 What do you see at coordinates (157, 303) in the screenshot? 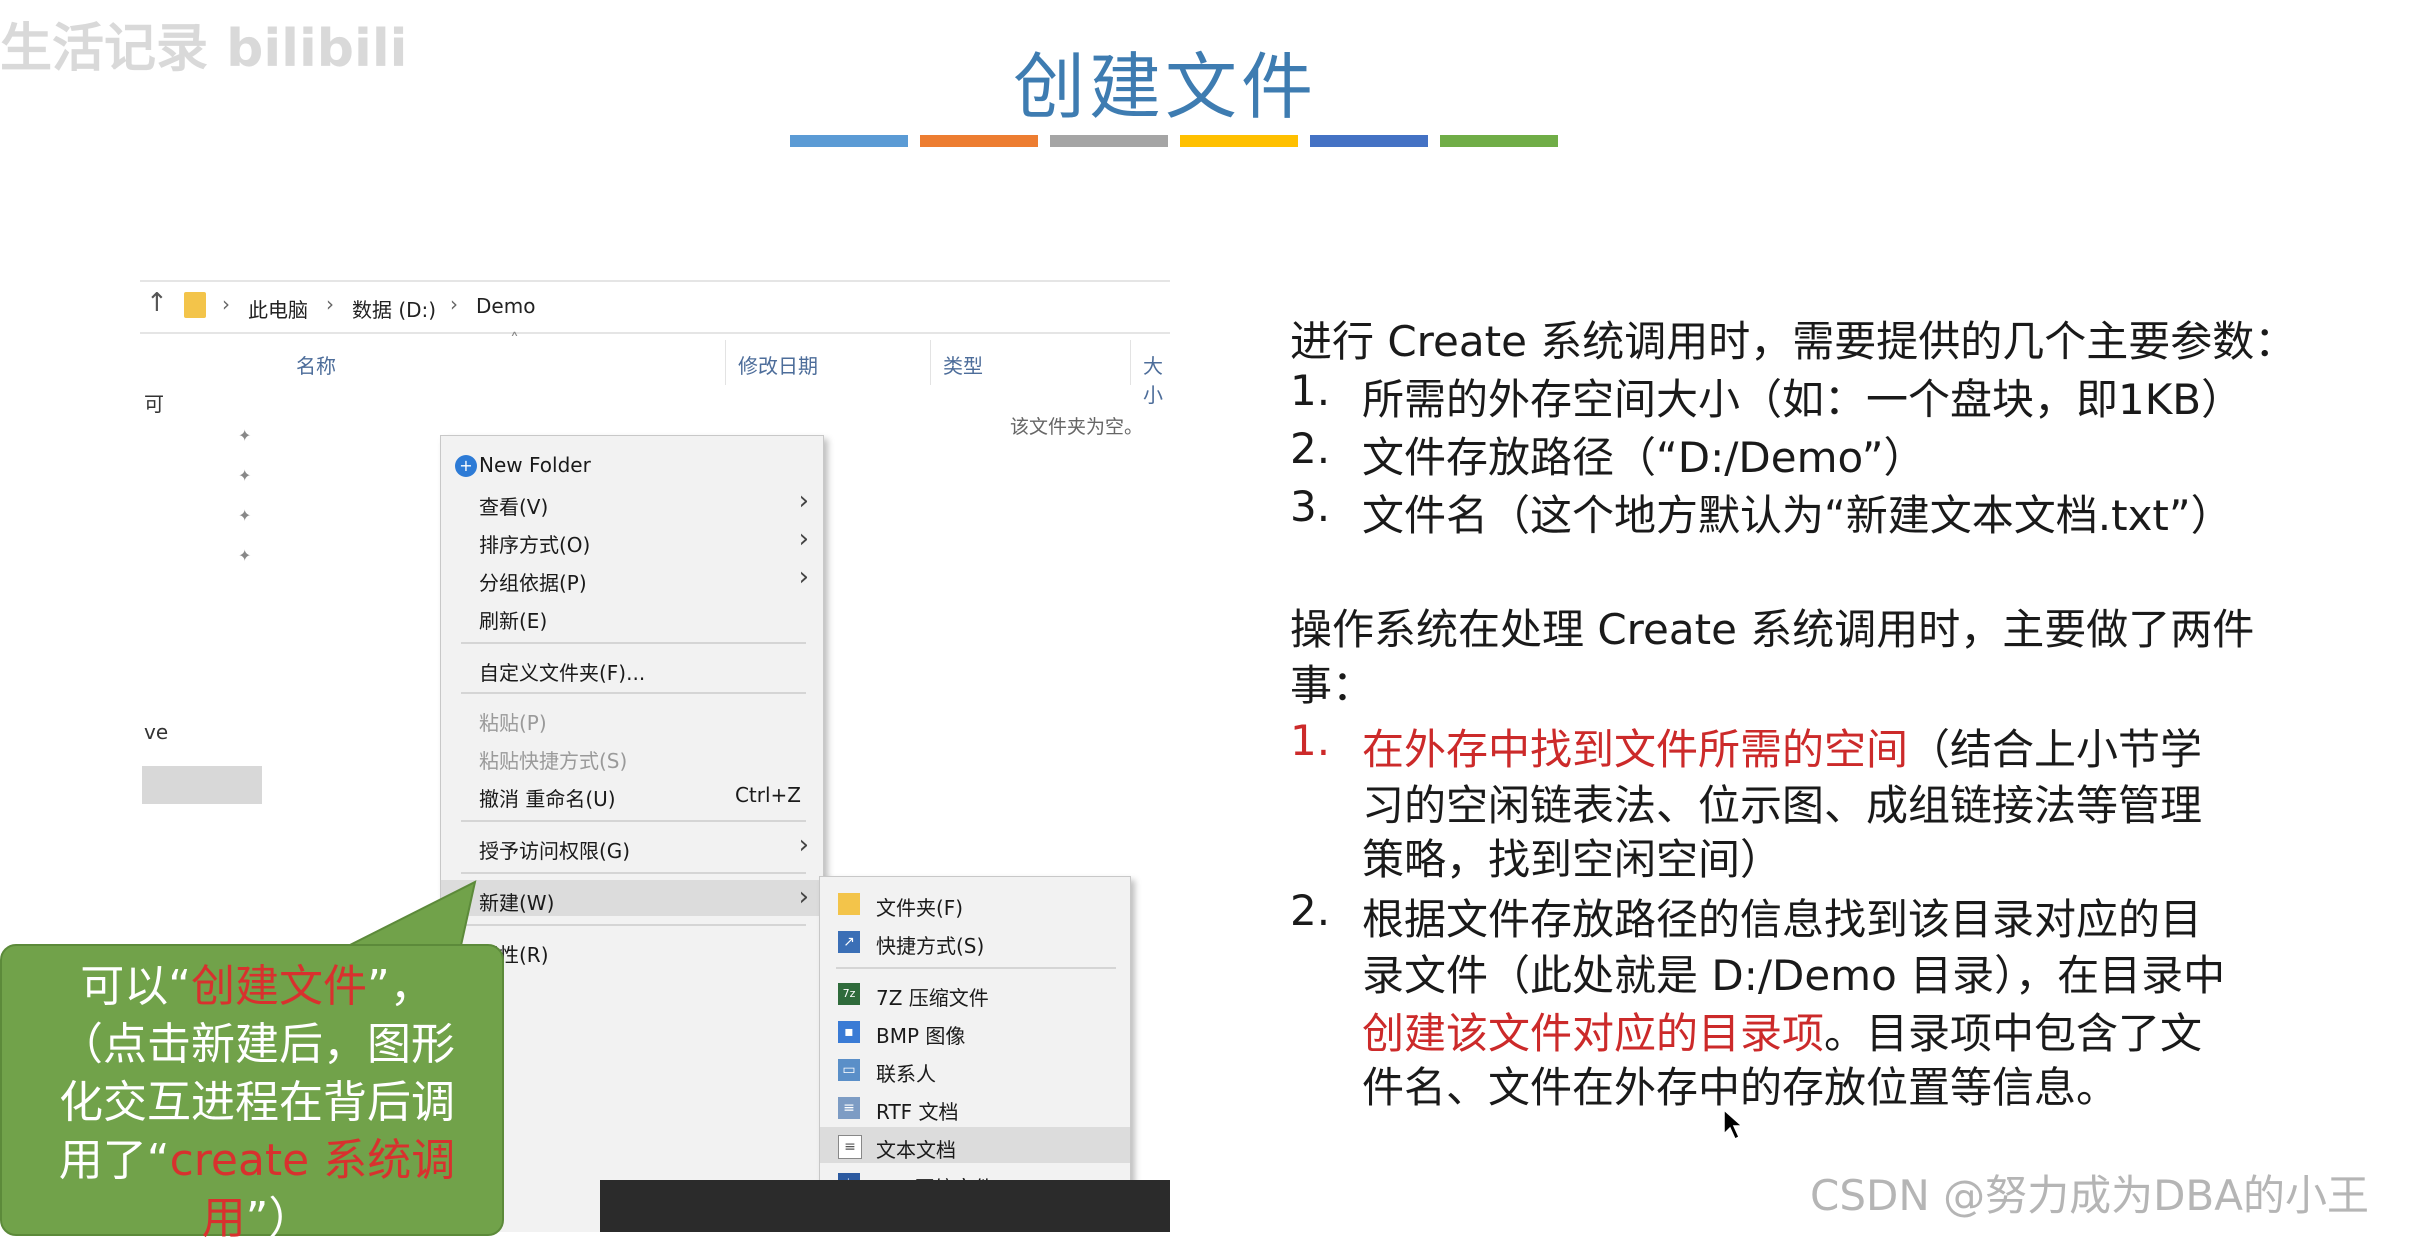
I see `up-arrow-icon: ↑` at bounding box center [157, 303].